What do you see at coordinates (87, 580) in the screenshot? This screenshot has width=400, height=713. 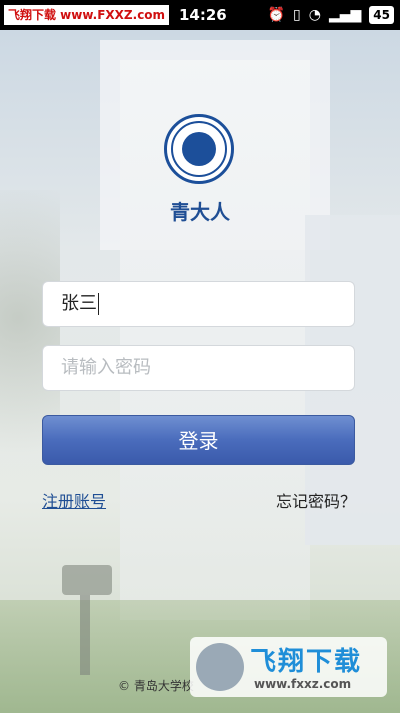 I see `lamp` at bounding box center [87, 580].